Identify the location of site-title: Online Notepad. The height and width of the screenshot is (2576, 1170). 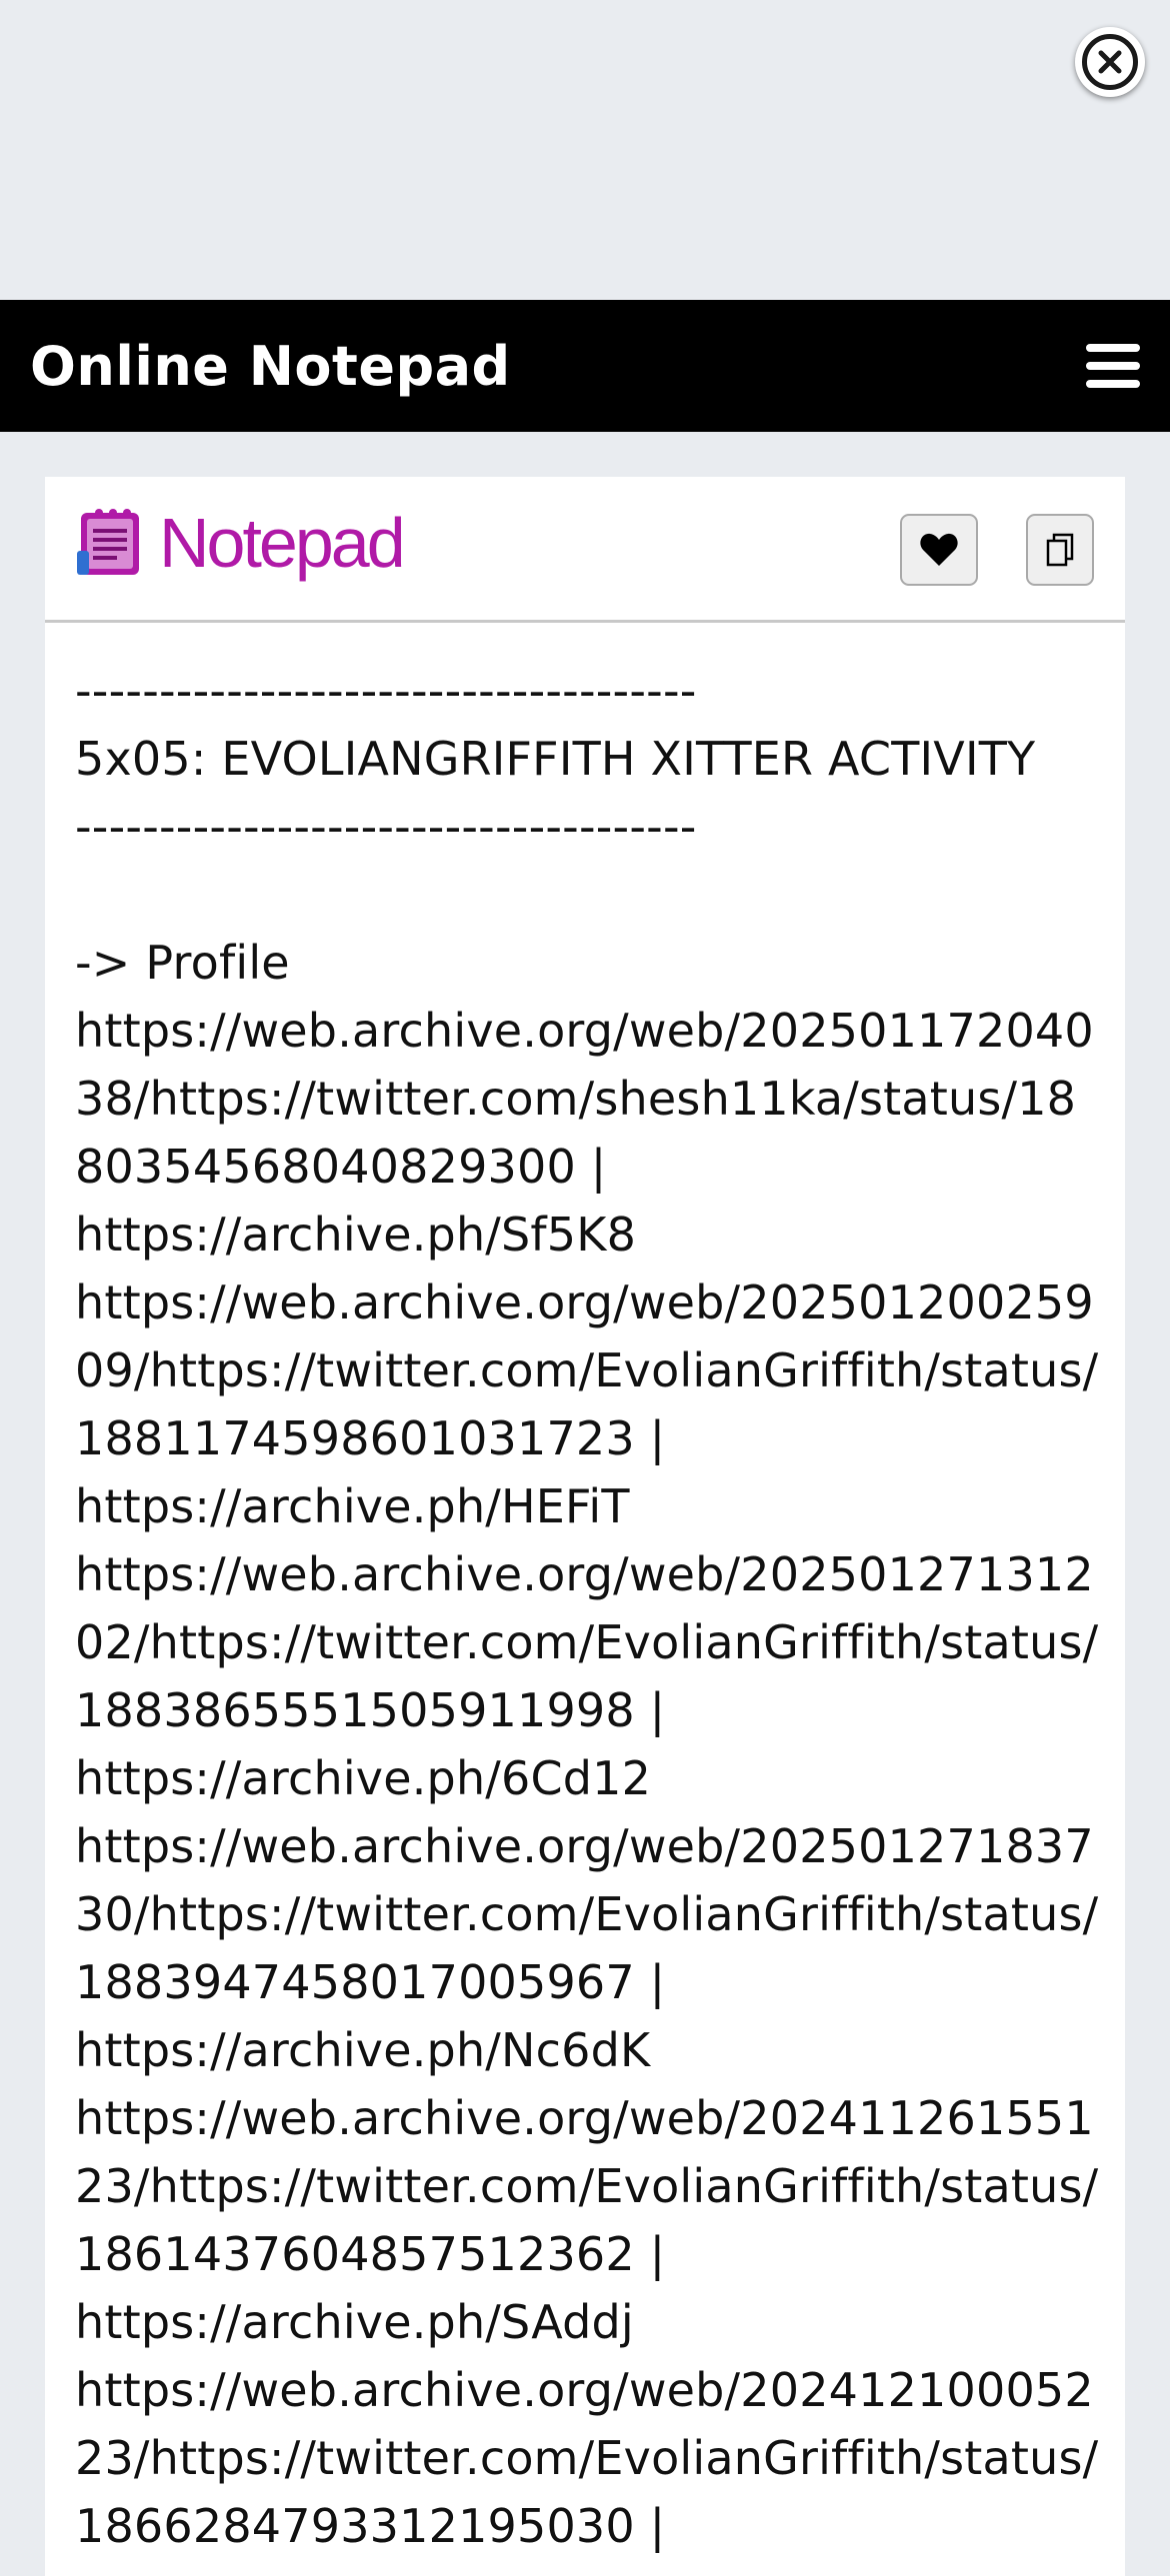
(270, 366).